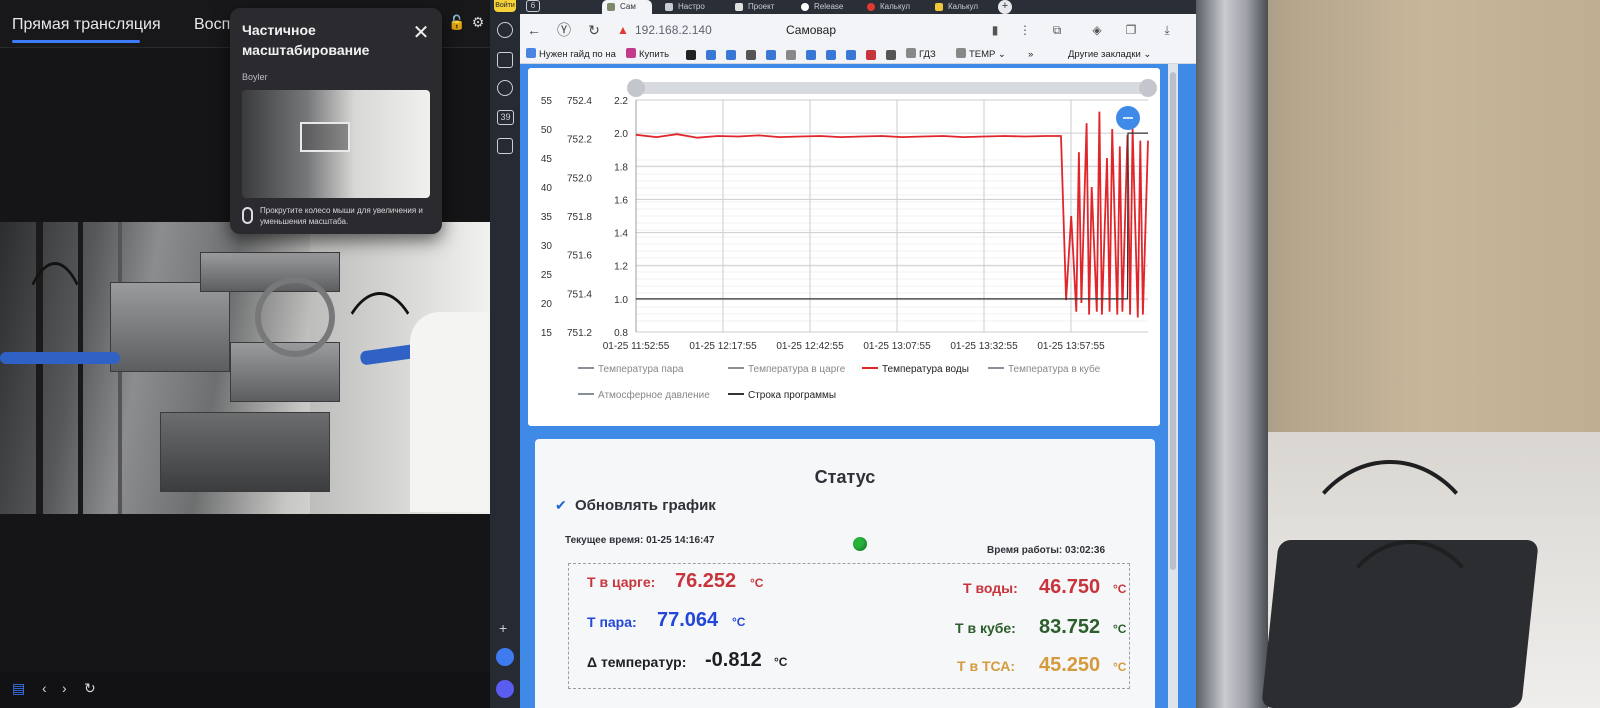 Image resolution: width=1600 pixels, height=708 pixels. I want to click on download-icon, so click(505, 657).